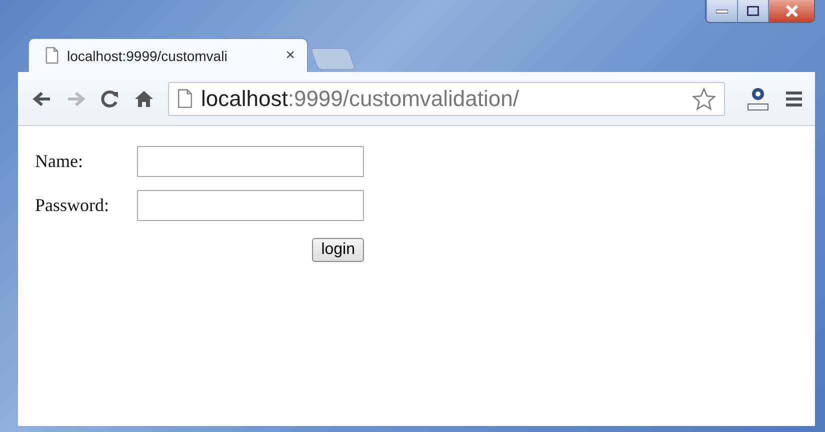 The width and height of the screenshot is (825, 432). Describe the element at coordinates (147, 56) in the screenshot. I see `tab-title: localhost:9999/customvali` at that location.